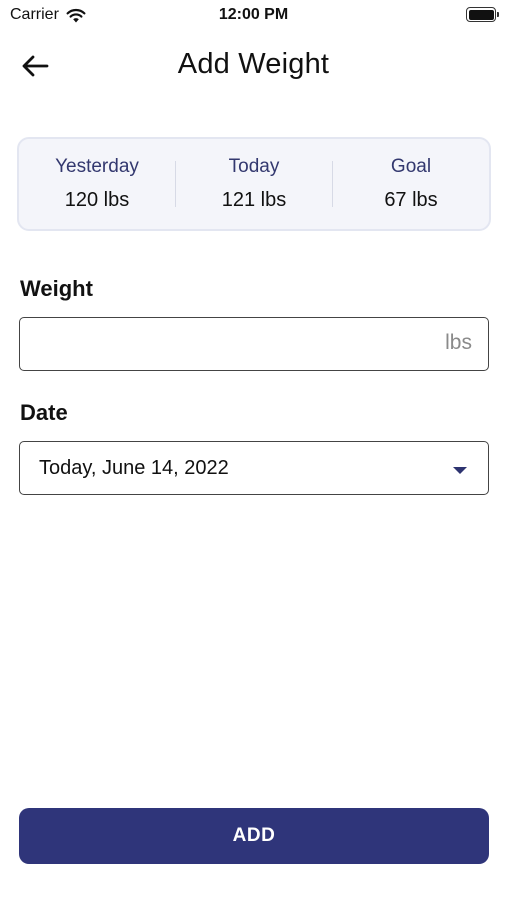 The image size is (507, 900). What do you see at coordinates (458, 342) in the screenshot?
I see `unit-suffix: lbs` at bounding box center [458, 342].